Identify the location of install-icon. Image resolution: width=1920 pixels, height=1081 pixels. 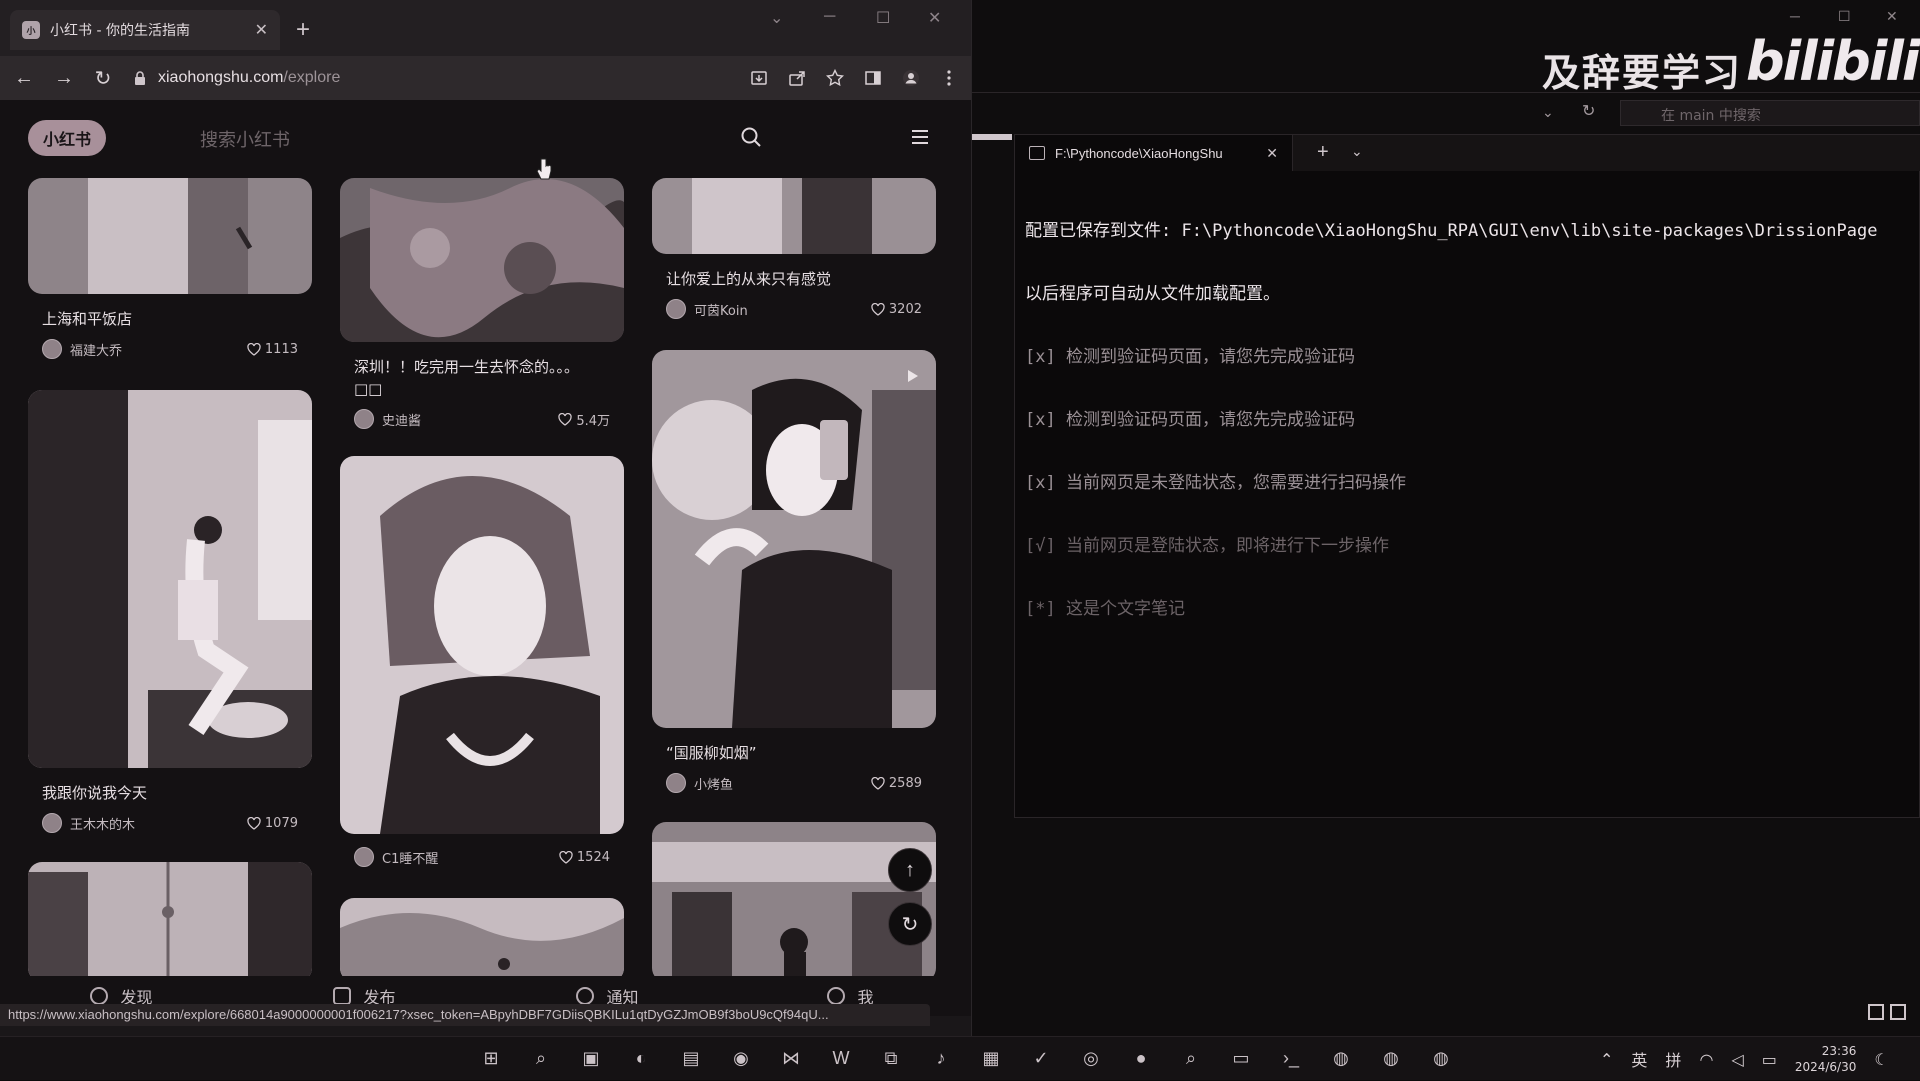
(759, 78).